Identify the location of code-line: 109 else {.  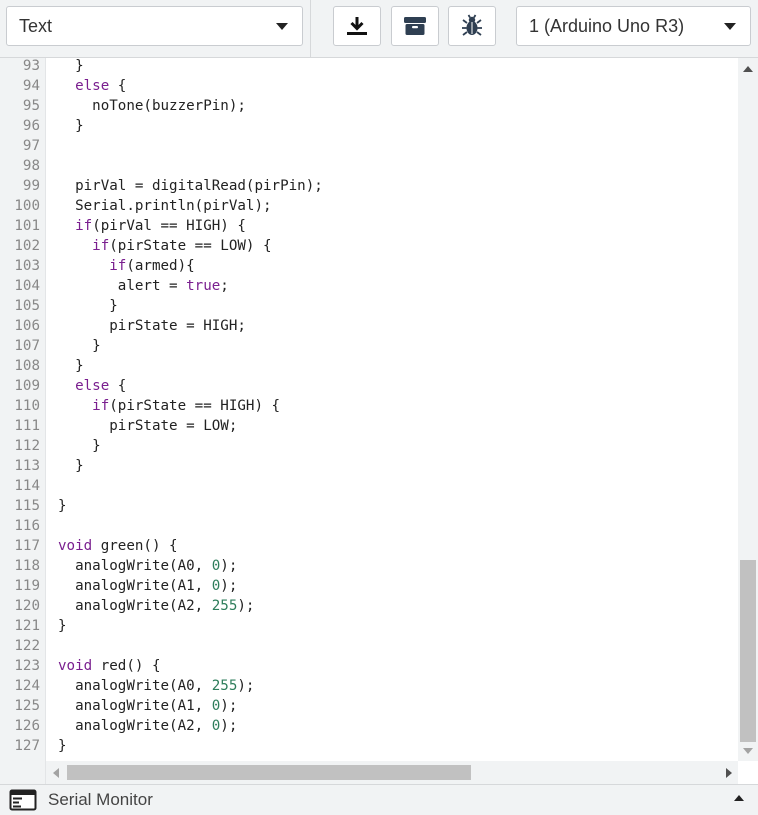
(369, 386).